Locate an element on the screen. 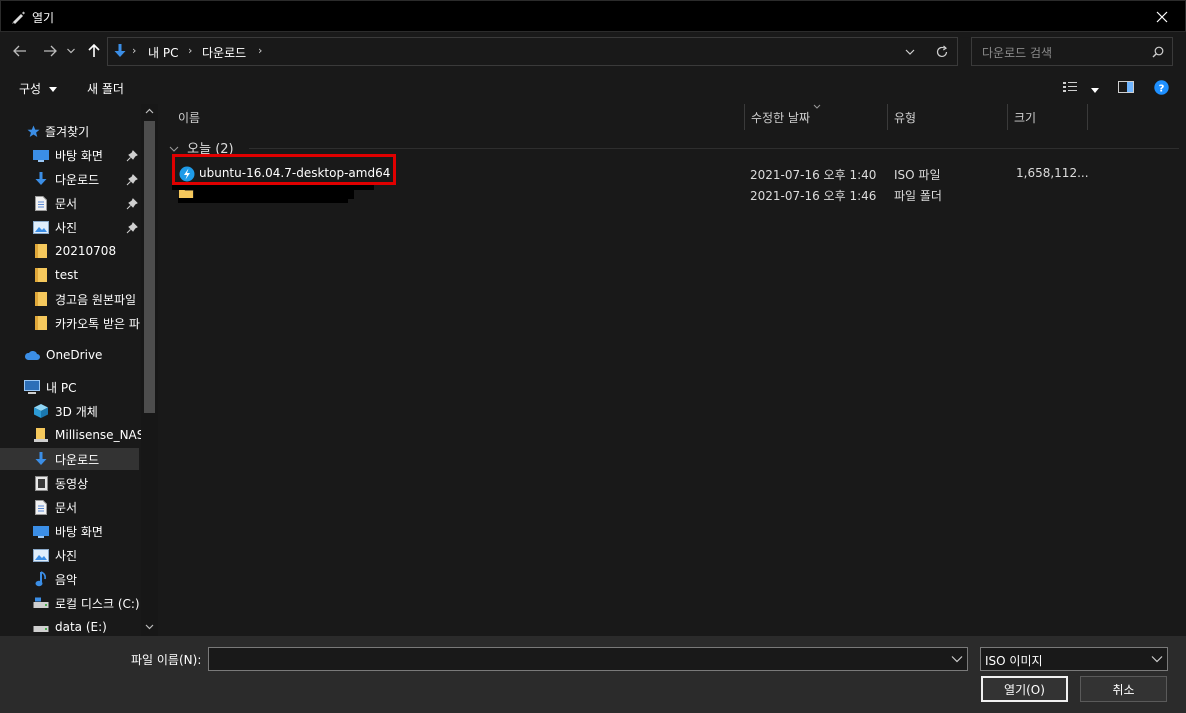 The width and height of the screenshot is (1186, 713). sidebar-item-documents: 문서 is located at coordinates (87, 203).